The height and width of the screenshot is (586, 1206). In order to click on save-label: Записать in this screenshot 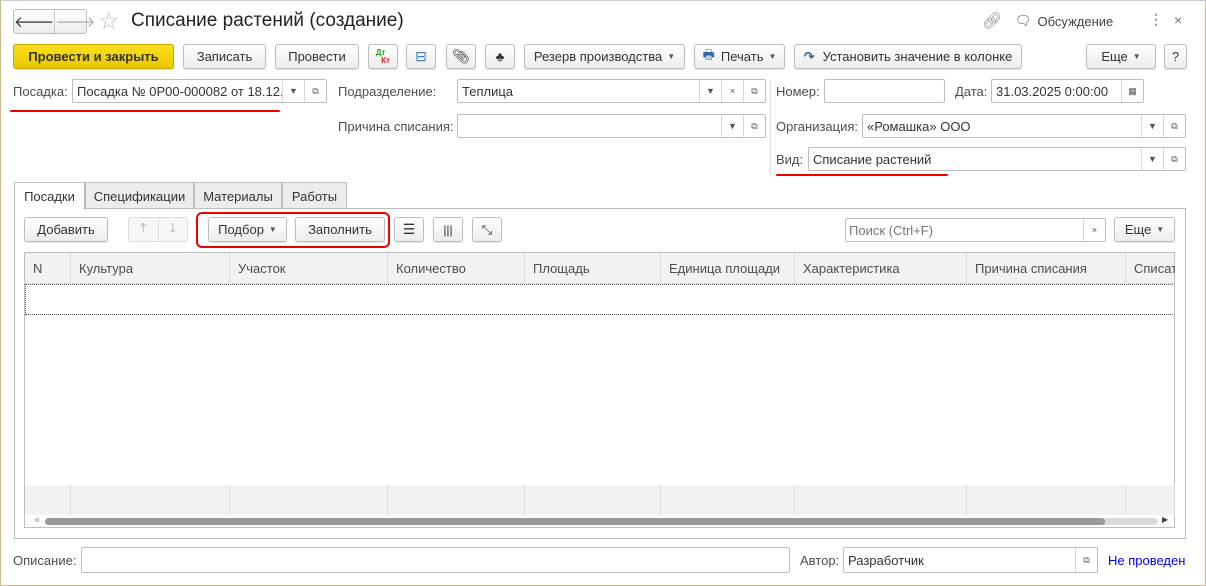, I will do `click(224, 56)`.